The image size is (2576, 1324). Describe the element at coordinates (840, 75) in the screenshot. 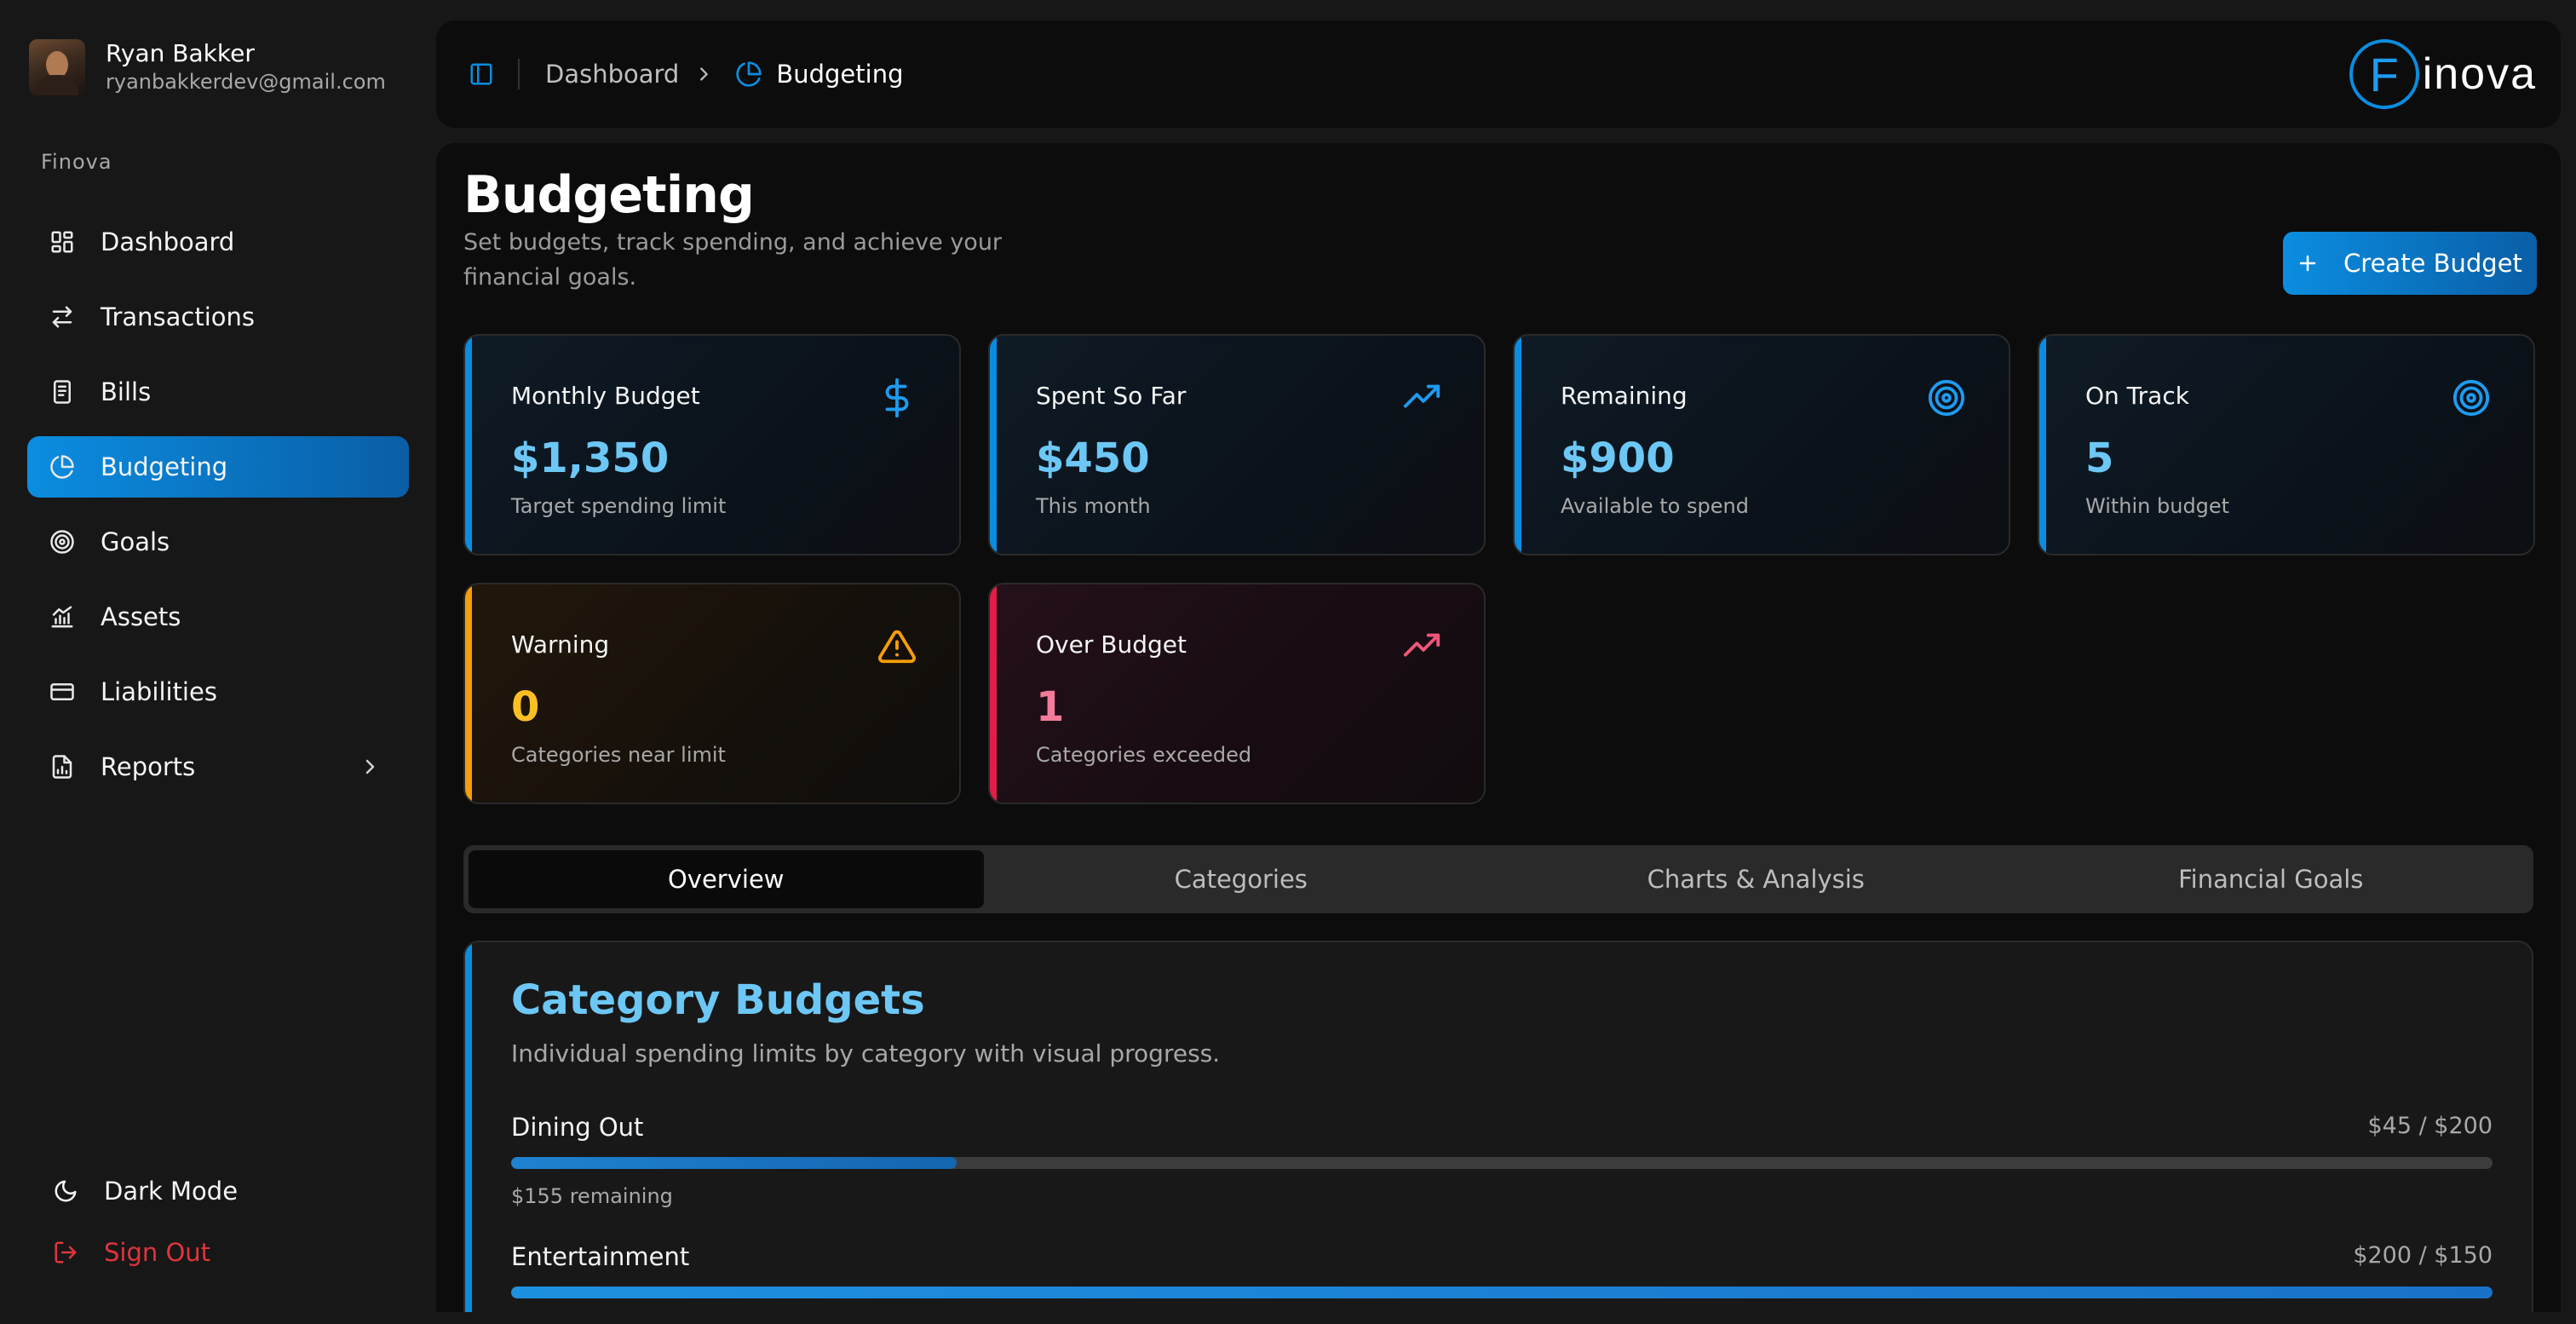

I see `breadcrumb-current: Budgeting` at that location.